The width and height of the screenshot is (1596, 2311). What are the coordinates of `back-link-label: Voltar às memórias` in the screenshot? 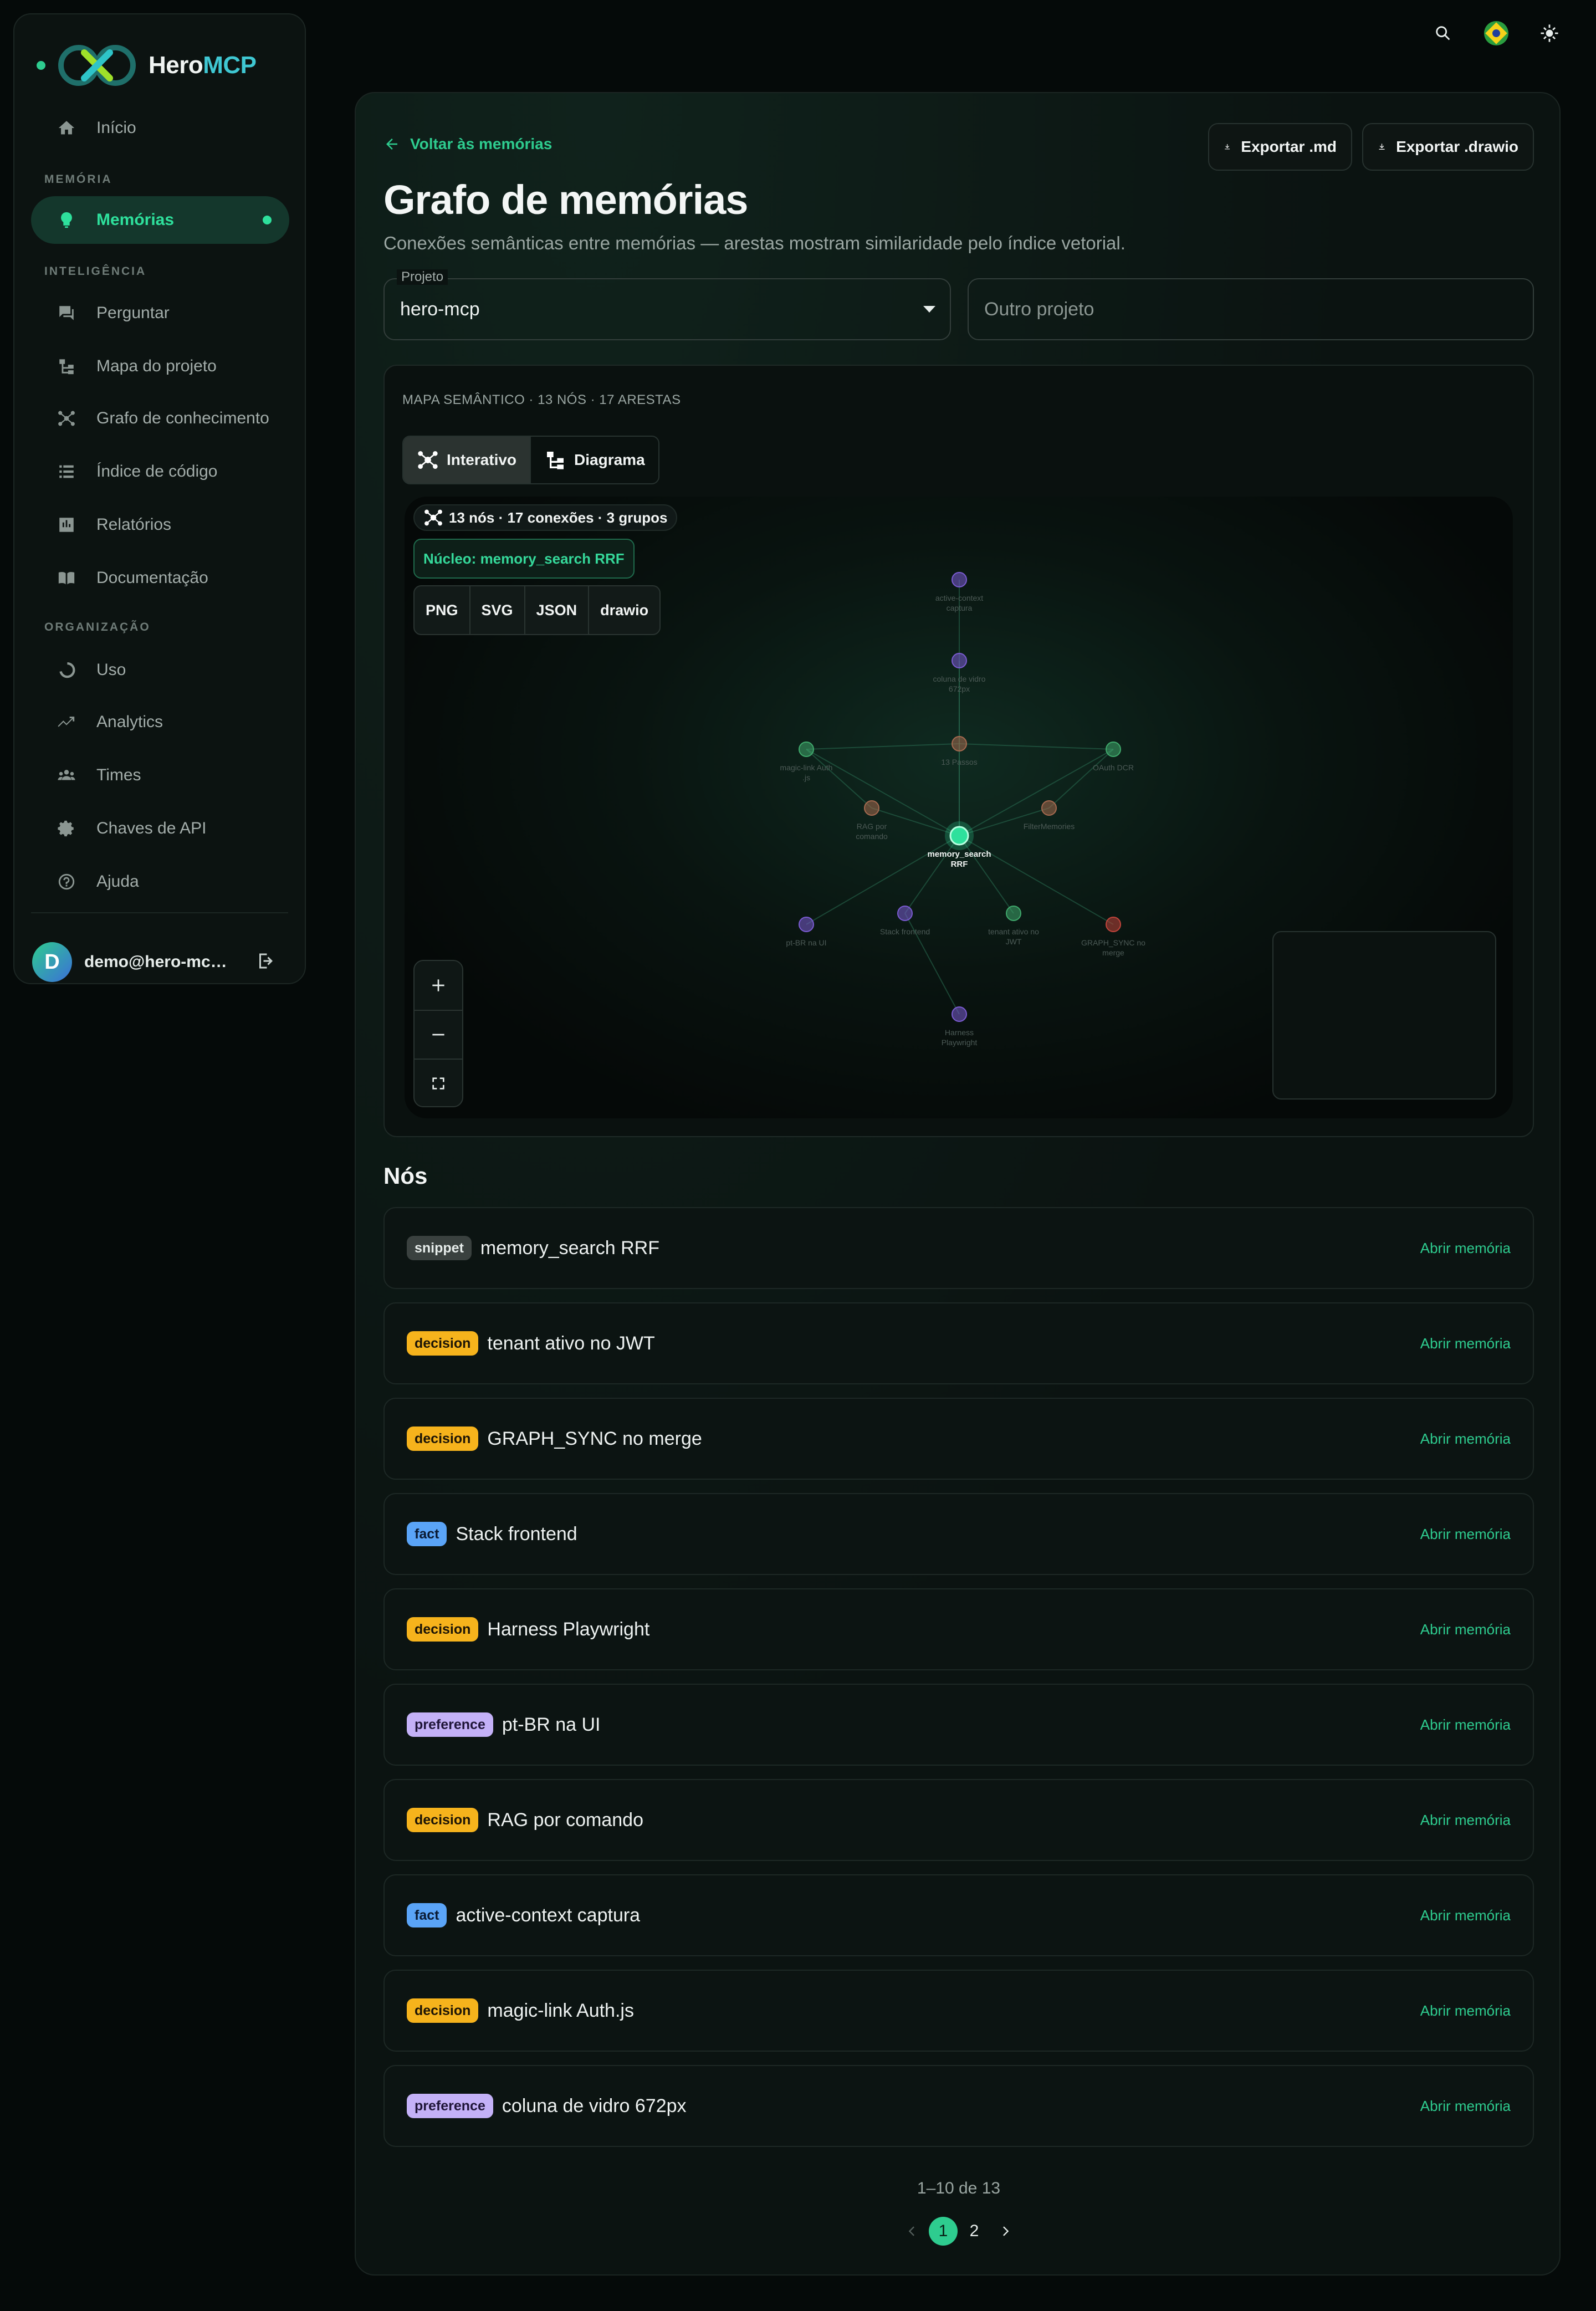 It's located at (481, 144).